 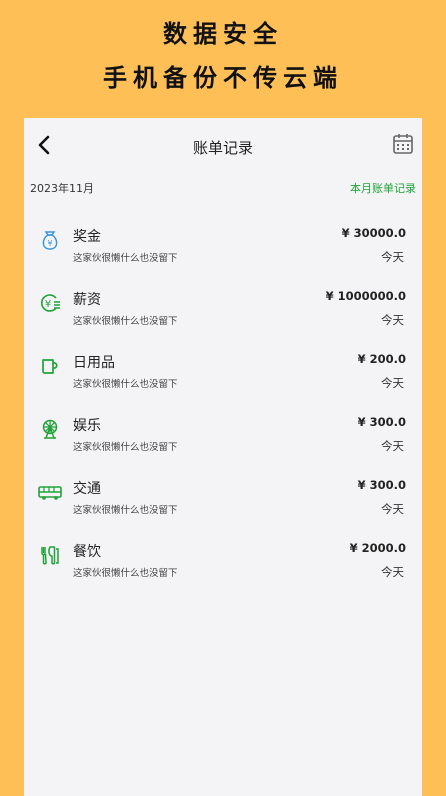 I want to click on record-amount: ¥ 30000.0, so click(x=373, y=233).